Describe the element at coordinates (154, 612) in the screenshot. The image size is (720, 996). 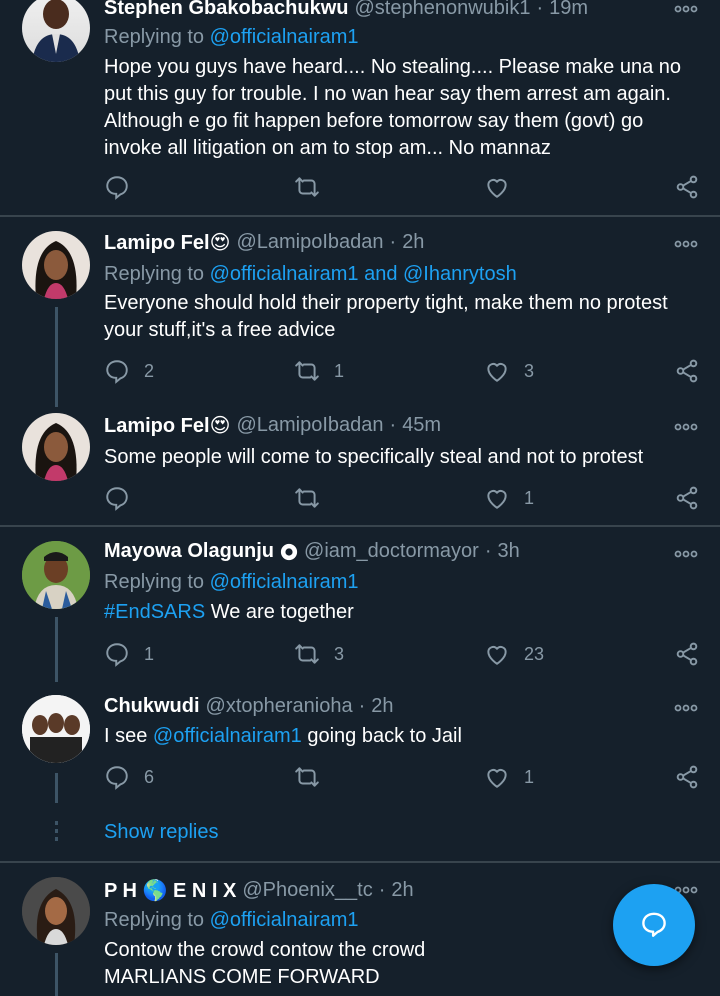
I see `hashtag-link: #EndSARS` at that location.